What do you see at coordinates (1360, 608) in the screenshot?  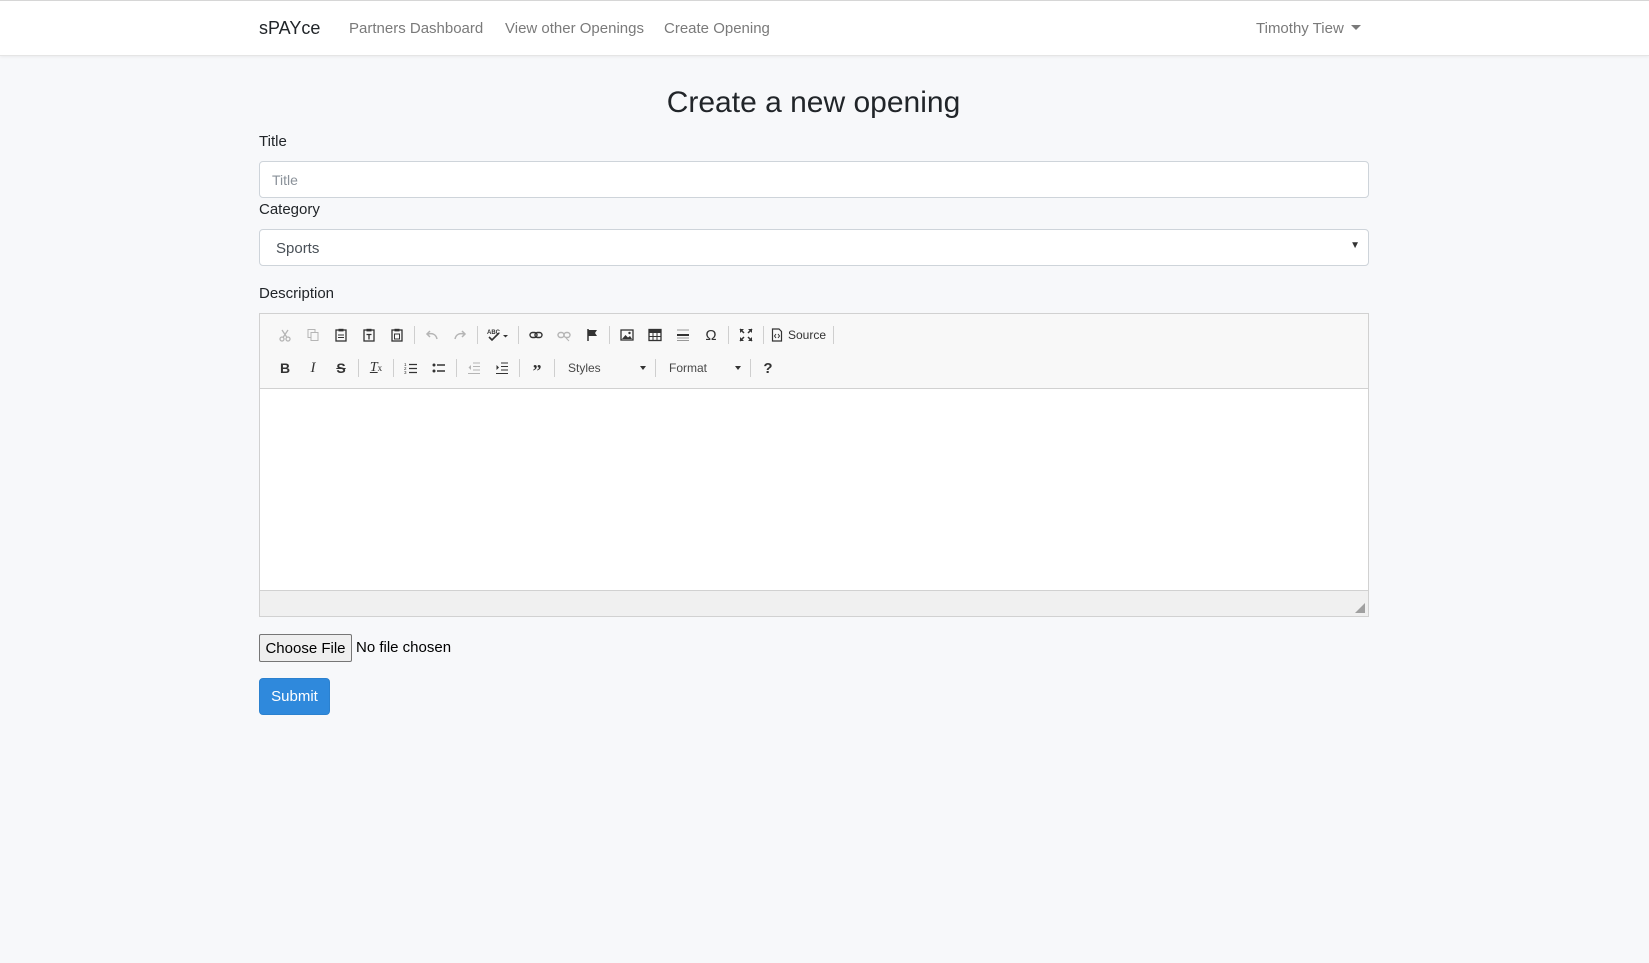 I see `resize-handle-icon` at bounding box center [1360, 608].